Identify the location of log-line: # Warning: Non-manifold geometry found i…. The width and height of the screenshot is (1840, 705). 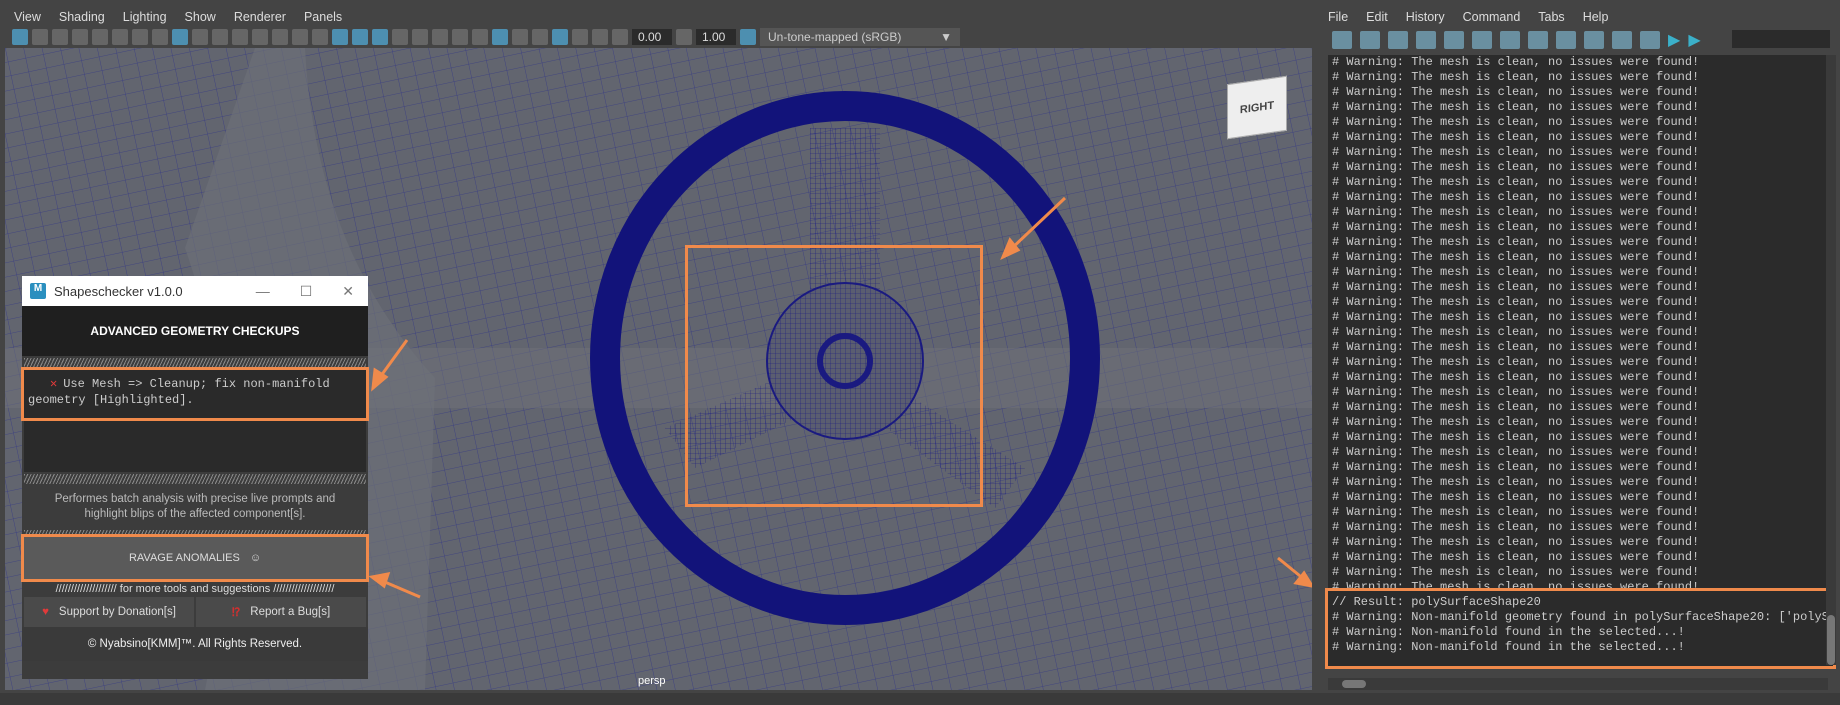
(1582, 617).